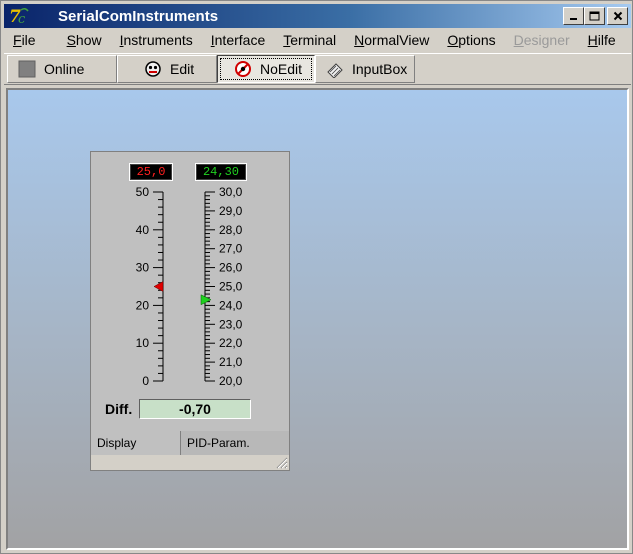 The image size is (633, 554). Describe the element at coordinates (235, 443) in the screenshot. I see `tab-pid-param: PID-Param.` at that location.